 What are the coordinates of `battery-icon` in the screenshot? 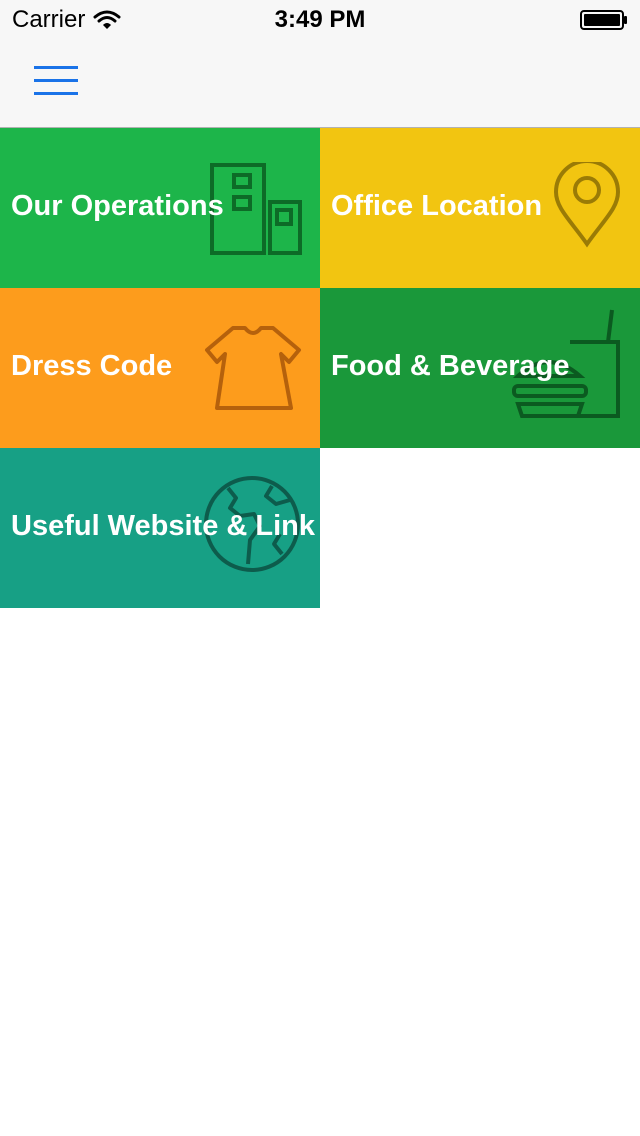 It's located at (603, 20).